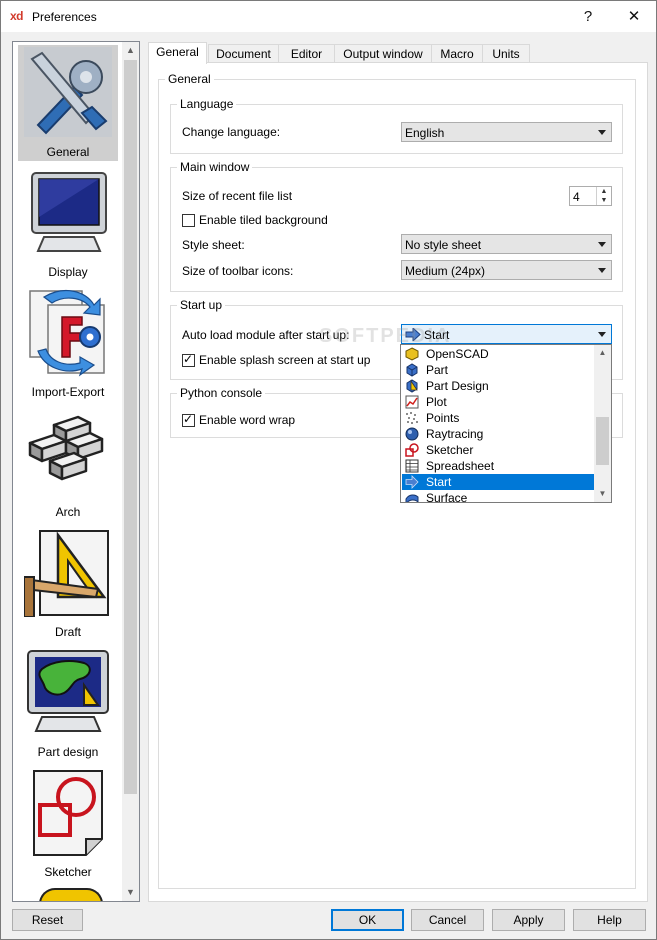 The width and height of the screenshot is (657, 940). What do you see at coordinates (412, 354) in the screenshot?
I see `openscad-icon` at bounding box center [412, 354].